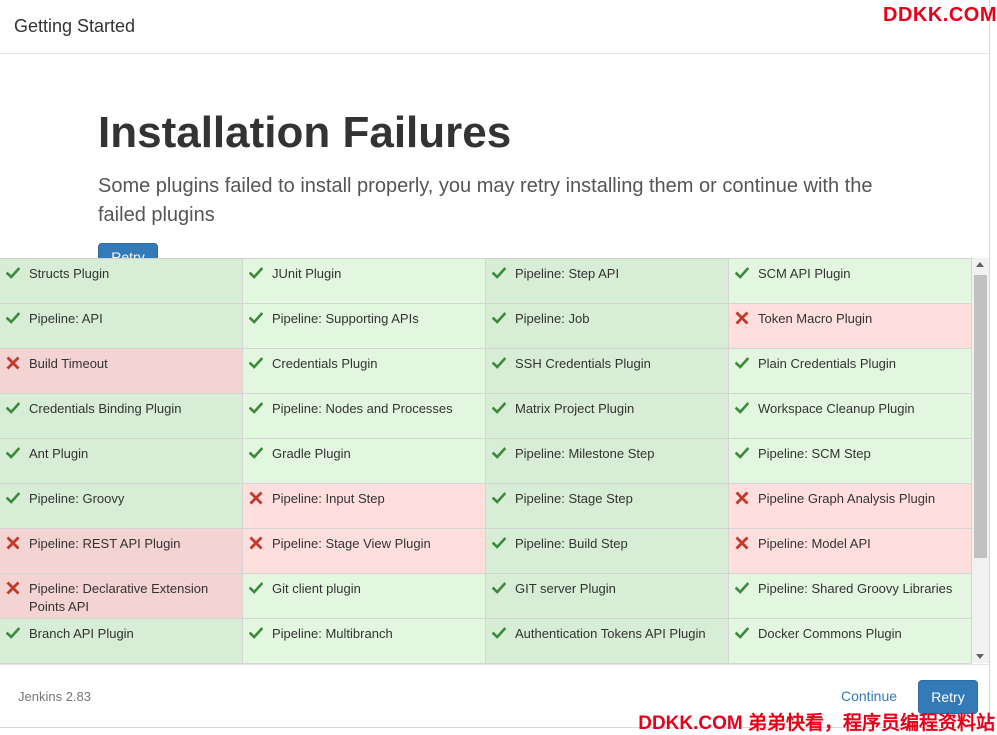 Image resolution: width=997 pixels, height=735 pixels. I want to click on plugin-item: Pipeline: Shared Groovy Libraries, so click(850, 596).